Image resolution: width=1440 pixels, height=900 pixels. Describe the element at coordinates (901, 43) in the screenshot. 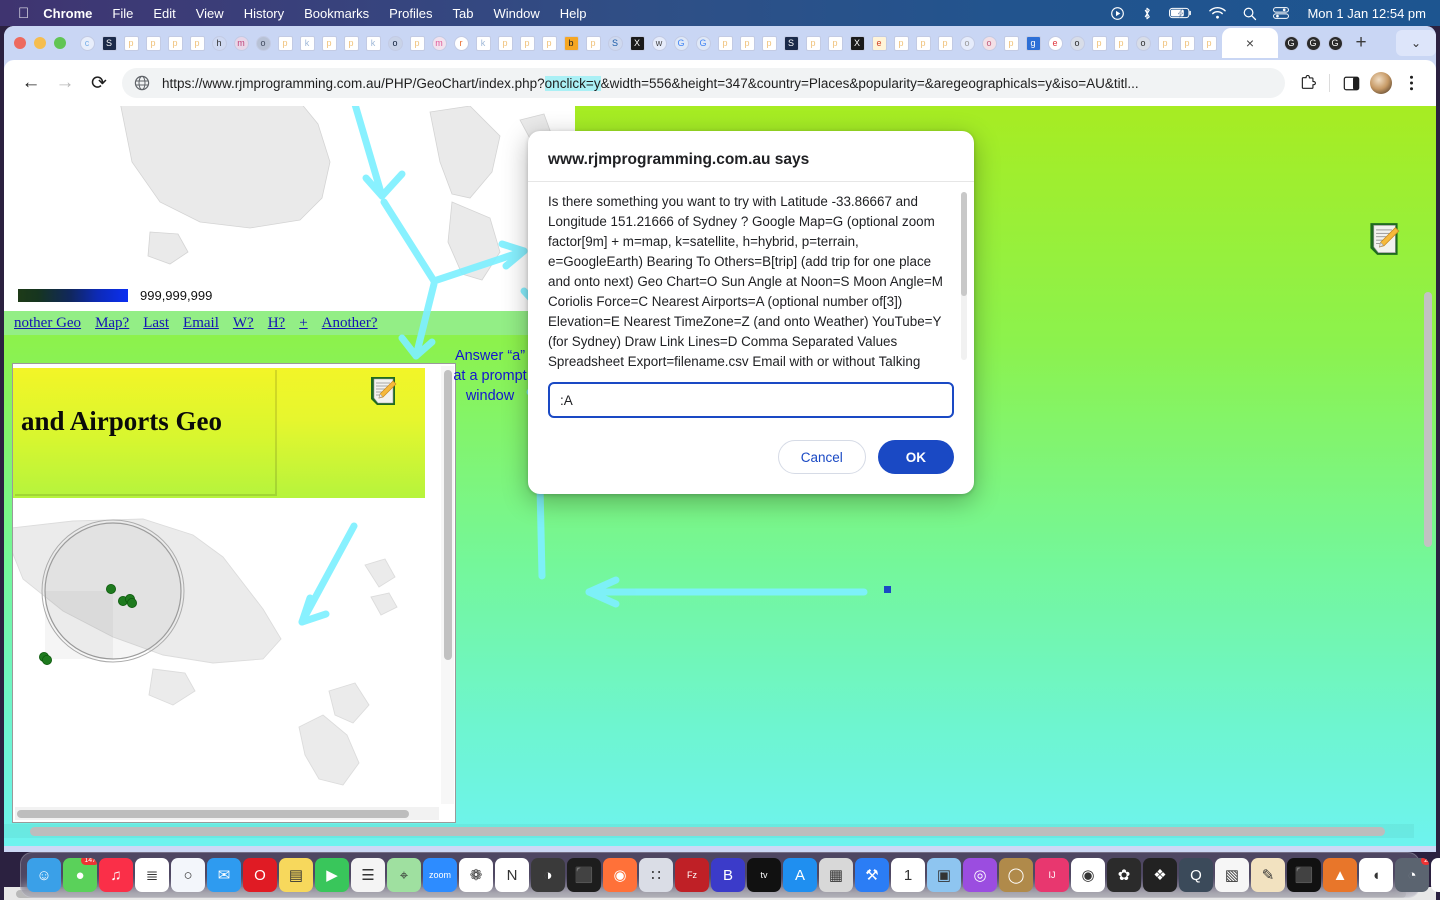

I see `browser-tab-37: p` at that location.